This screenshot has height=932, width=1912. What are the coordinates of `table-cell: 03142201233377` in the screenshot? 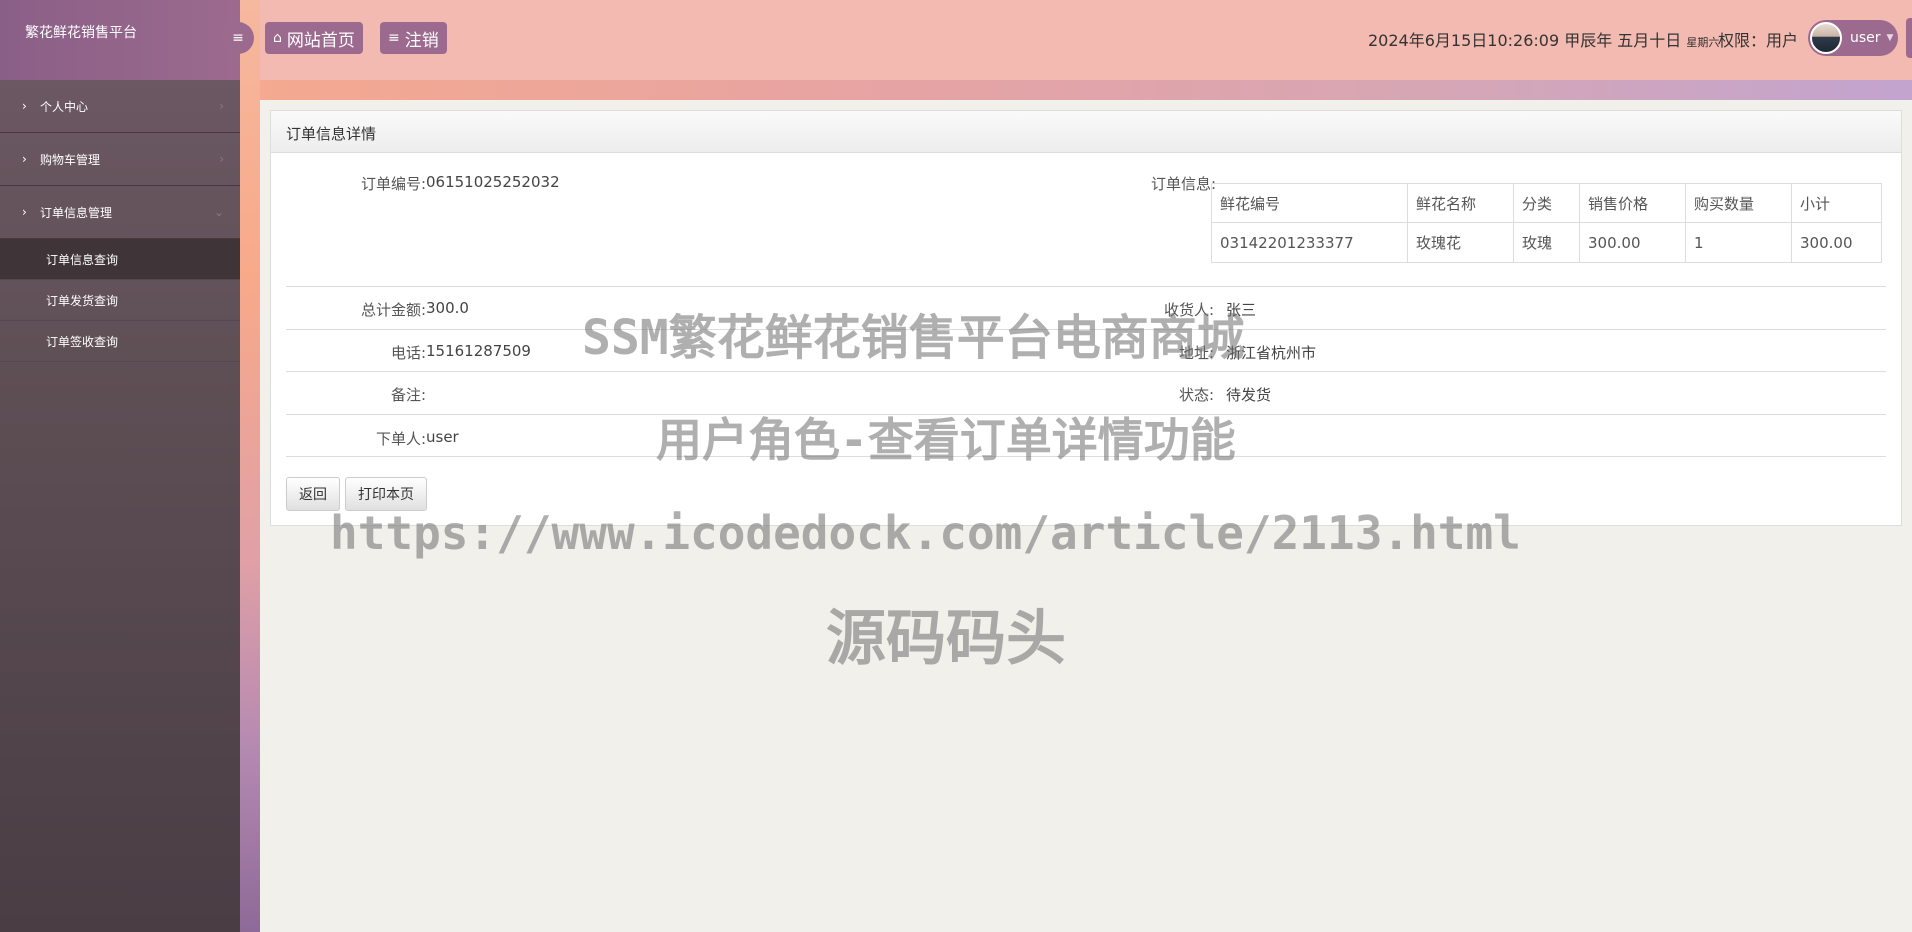 It's located at (1309, 242).